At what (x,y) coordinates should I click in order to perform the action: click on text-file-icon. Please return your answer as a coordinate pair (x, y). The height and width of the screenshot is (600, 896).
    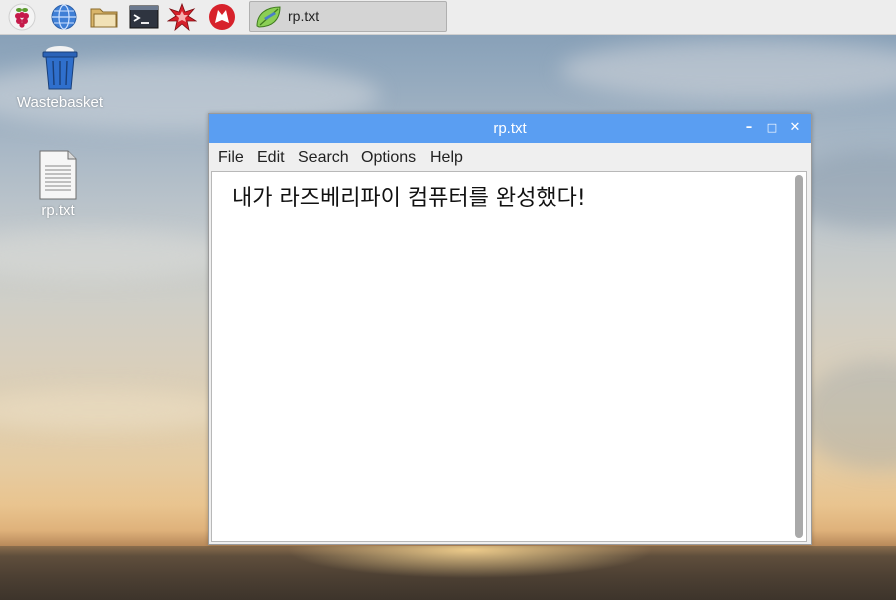
    Looking at the image, I should click on (58, 176).